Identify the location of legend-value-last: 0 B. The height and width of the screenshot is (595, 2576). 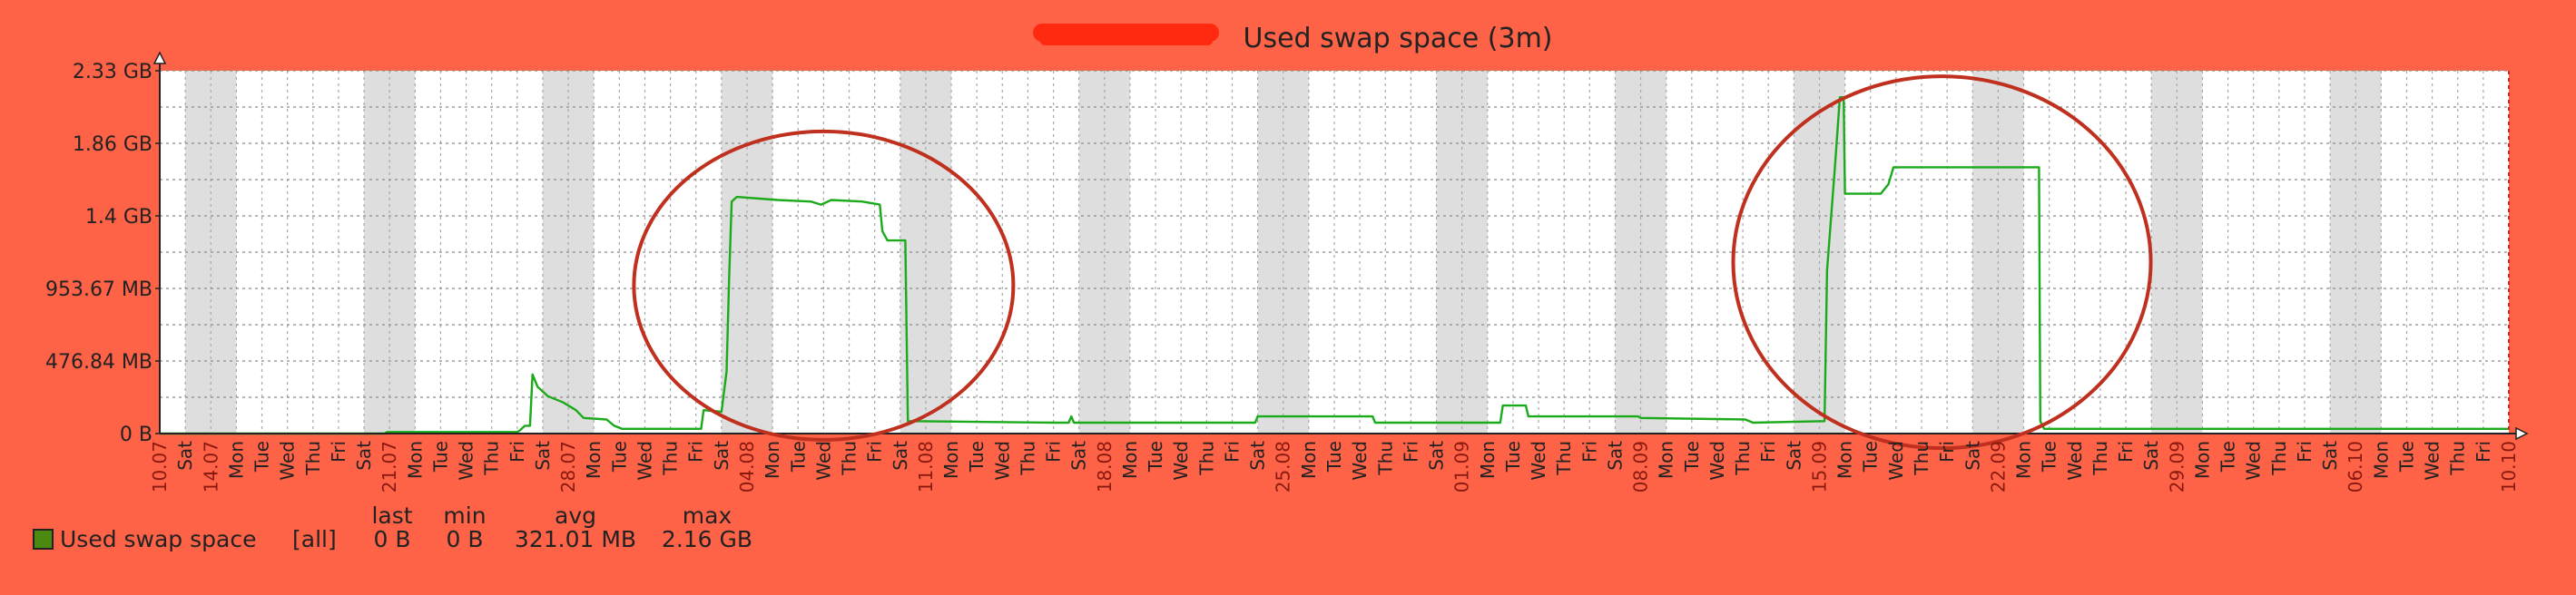
(391, 539).